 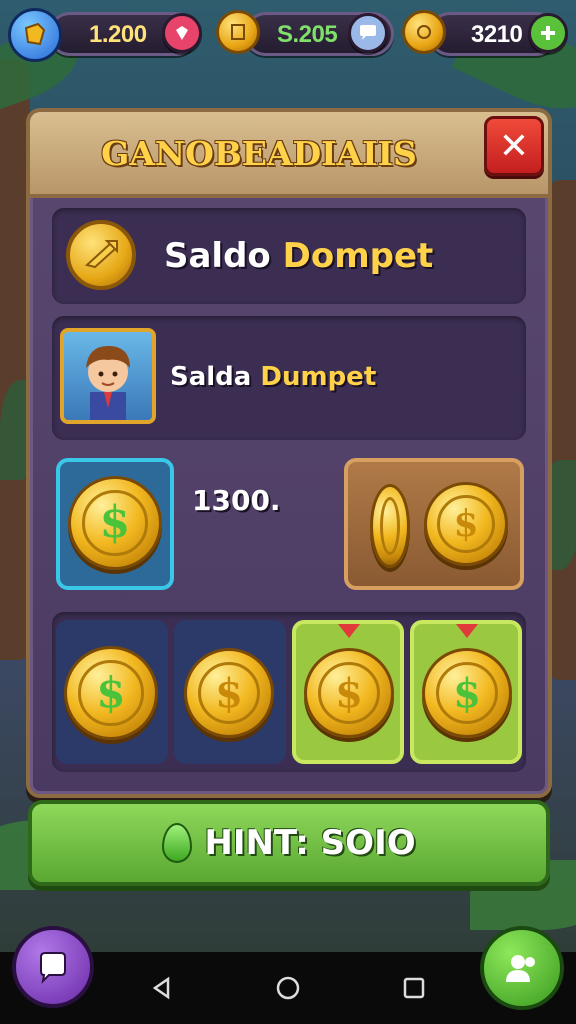 What do you see at coordinates (390, 526) in the screenshot?
I see `coin-edge-icon` at bounding box center [390, 526].